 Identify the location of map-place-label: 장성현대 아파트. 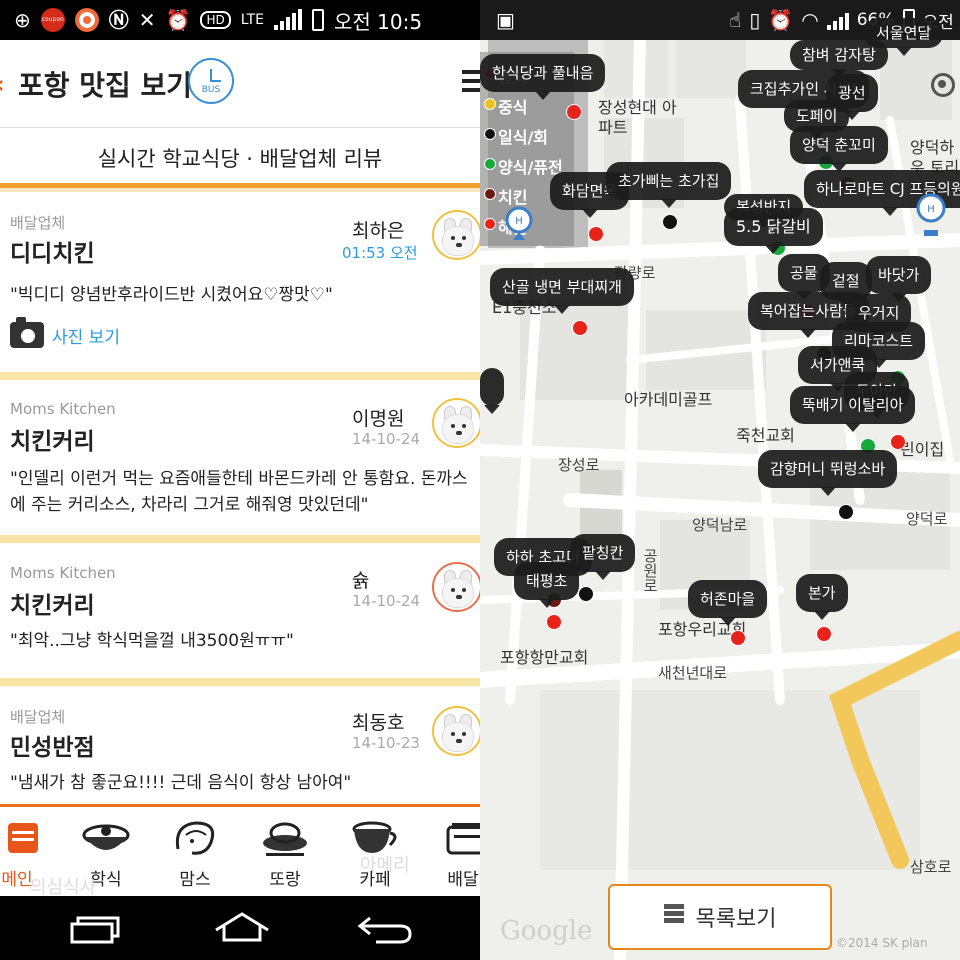
(637, 117).